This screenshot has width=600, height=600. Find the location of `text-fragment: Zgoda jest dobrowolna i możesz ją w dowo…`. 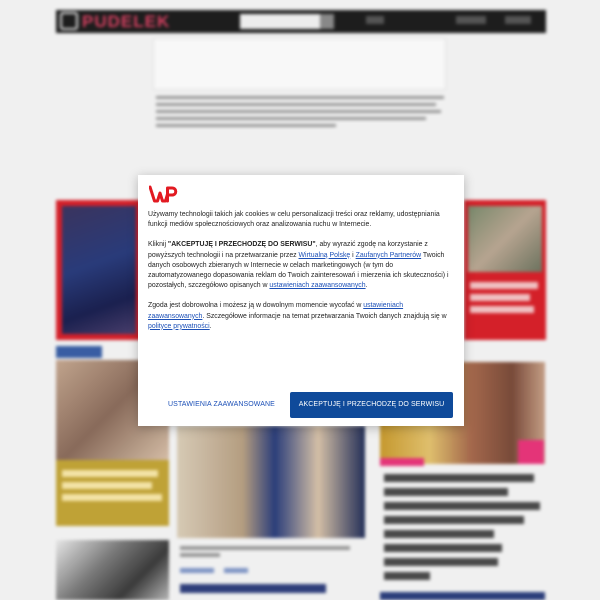

text-fragment: Zgoda jest dobrowolna i możesz ją w dowo… is located at coordinates (256, 306).